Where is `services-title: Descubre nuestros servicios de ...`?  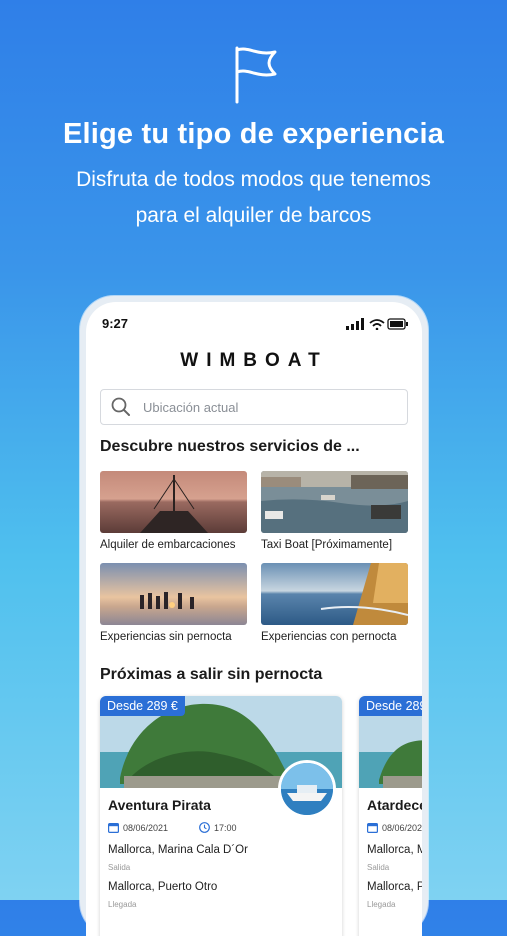 services-title: Descubre nuestros servicios de ... is located at coordinates (230, 446).